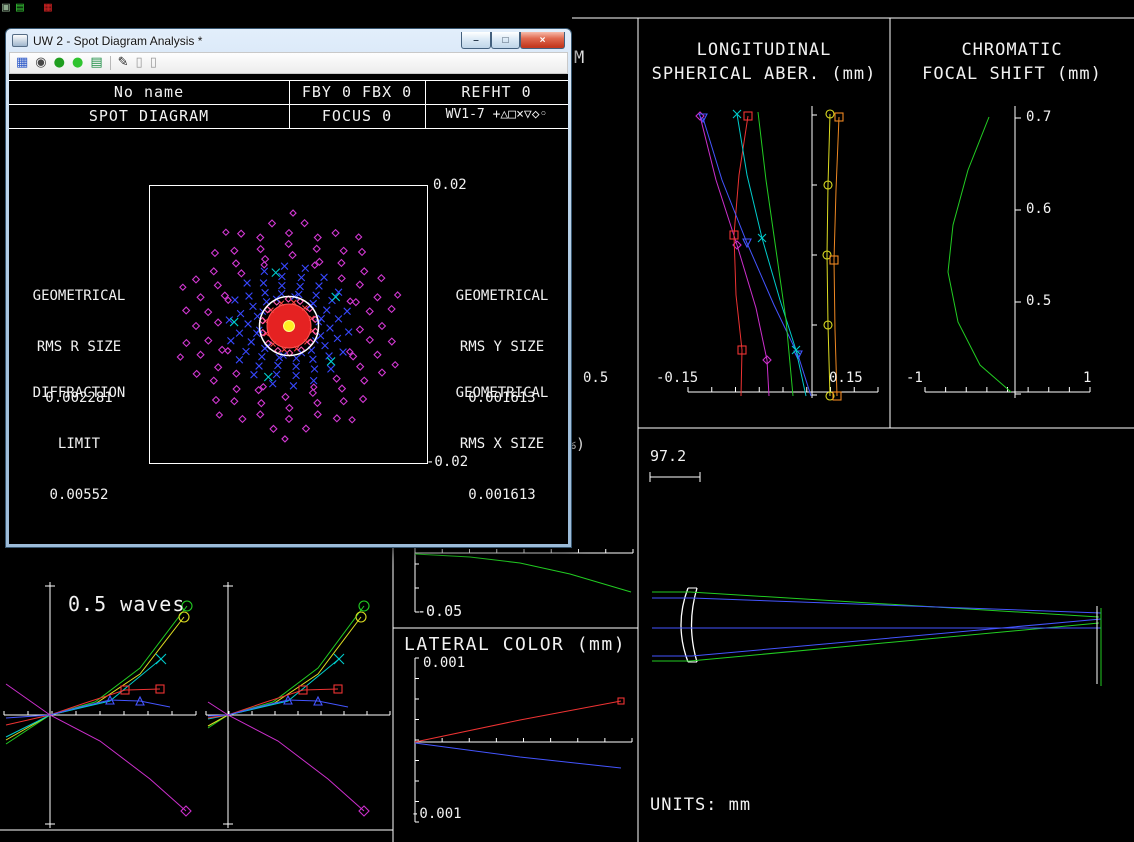 The height and width of the screenshot is (842, 1134). I want to click on window-toolbar: ▦ ◉ ● ● ▤ ✎ ▯ ▯, so click(288, 63).